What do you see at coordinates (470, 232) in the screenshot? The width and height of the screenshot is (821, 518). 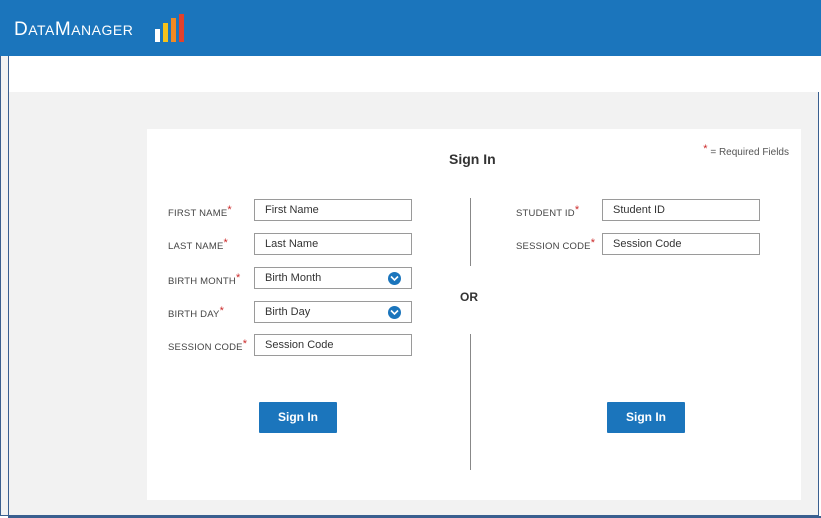 I see `divider-top` at bounding box center [470, 232].